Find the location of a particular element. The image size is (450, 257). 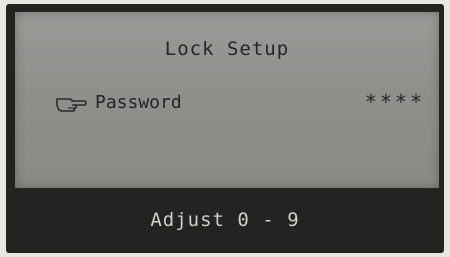

password-value: **** is located at coordinates (395, 102).